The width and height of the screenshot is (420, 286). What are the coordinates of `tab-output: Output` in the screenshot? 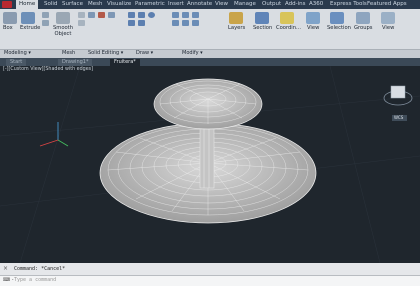 It's located at (271, 4).